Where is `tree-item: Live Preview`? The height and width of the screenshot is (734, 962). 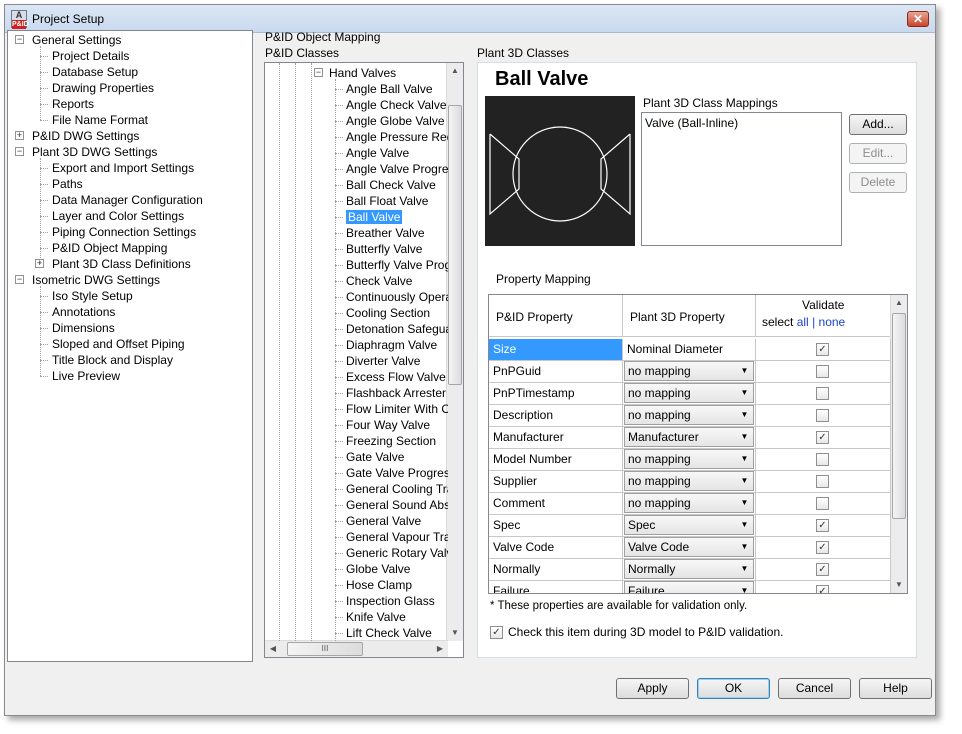 tree-item: Live Preview is located at coordinates (86, 376).